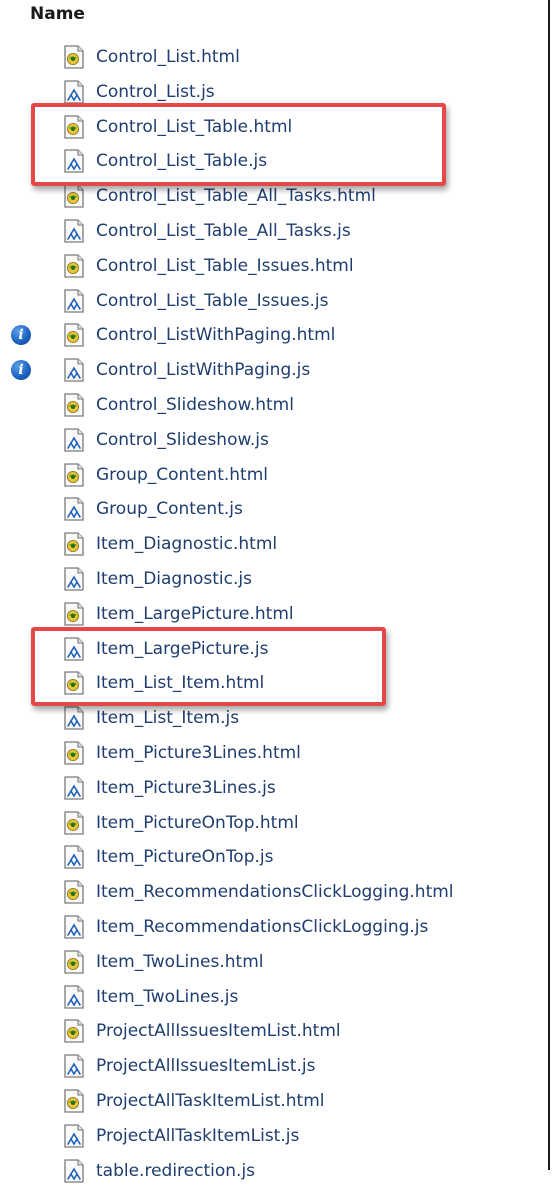 This screenshot has width=552, height=1188. What do you see at coordinates (182, 475) in the screenshot?
I see `file-name: Group_Content.html` at bounding box center [182, 475].